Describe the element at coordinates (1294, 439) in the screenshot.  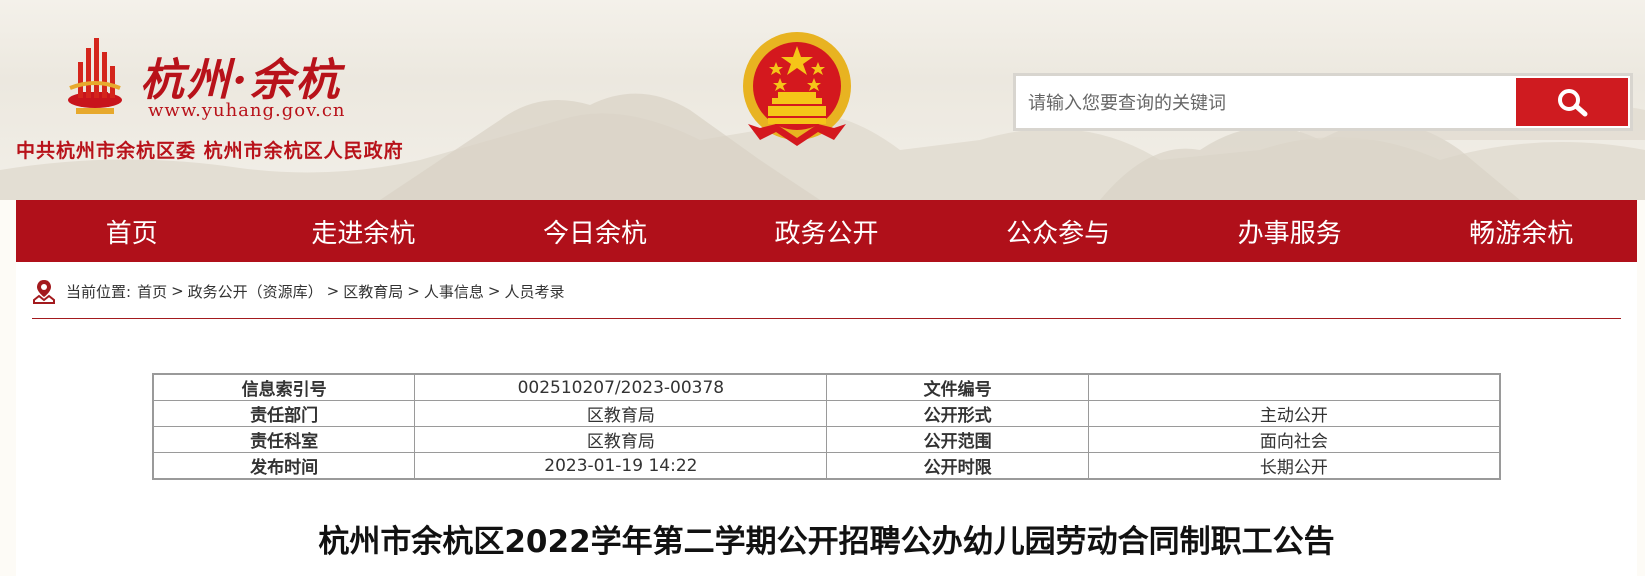
I see `meta-value: 面向社会` at that location.